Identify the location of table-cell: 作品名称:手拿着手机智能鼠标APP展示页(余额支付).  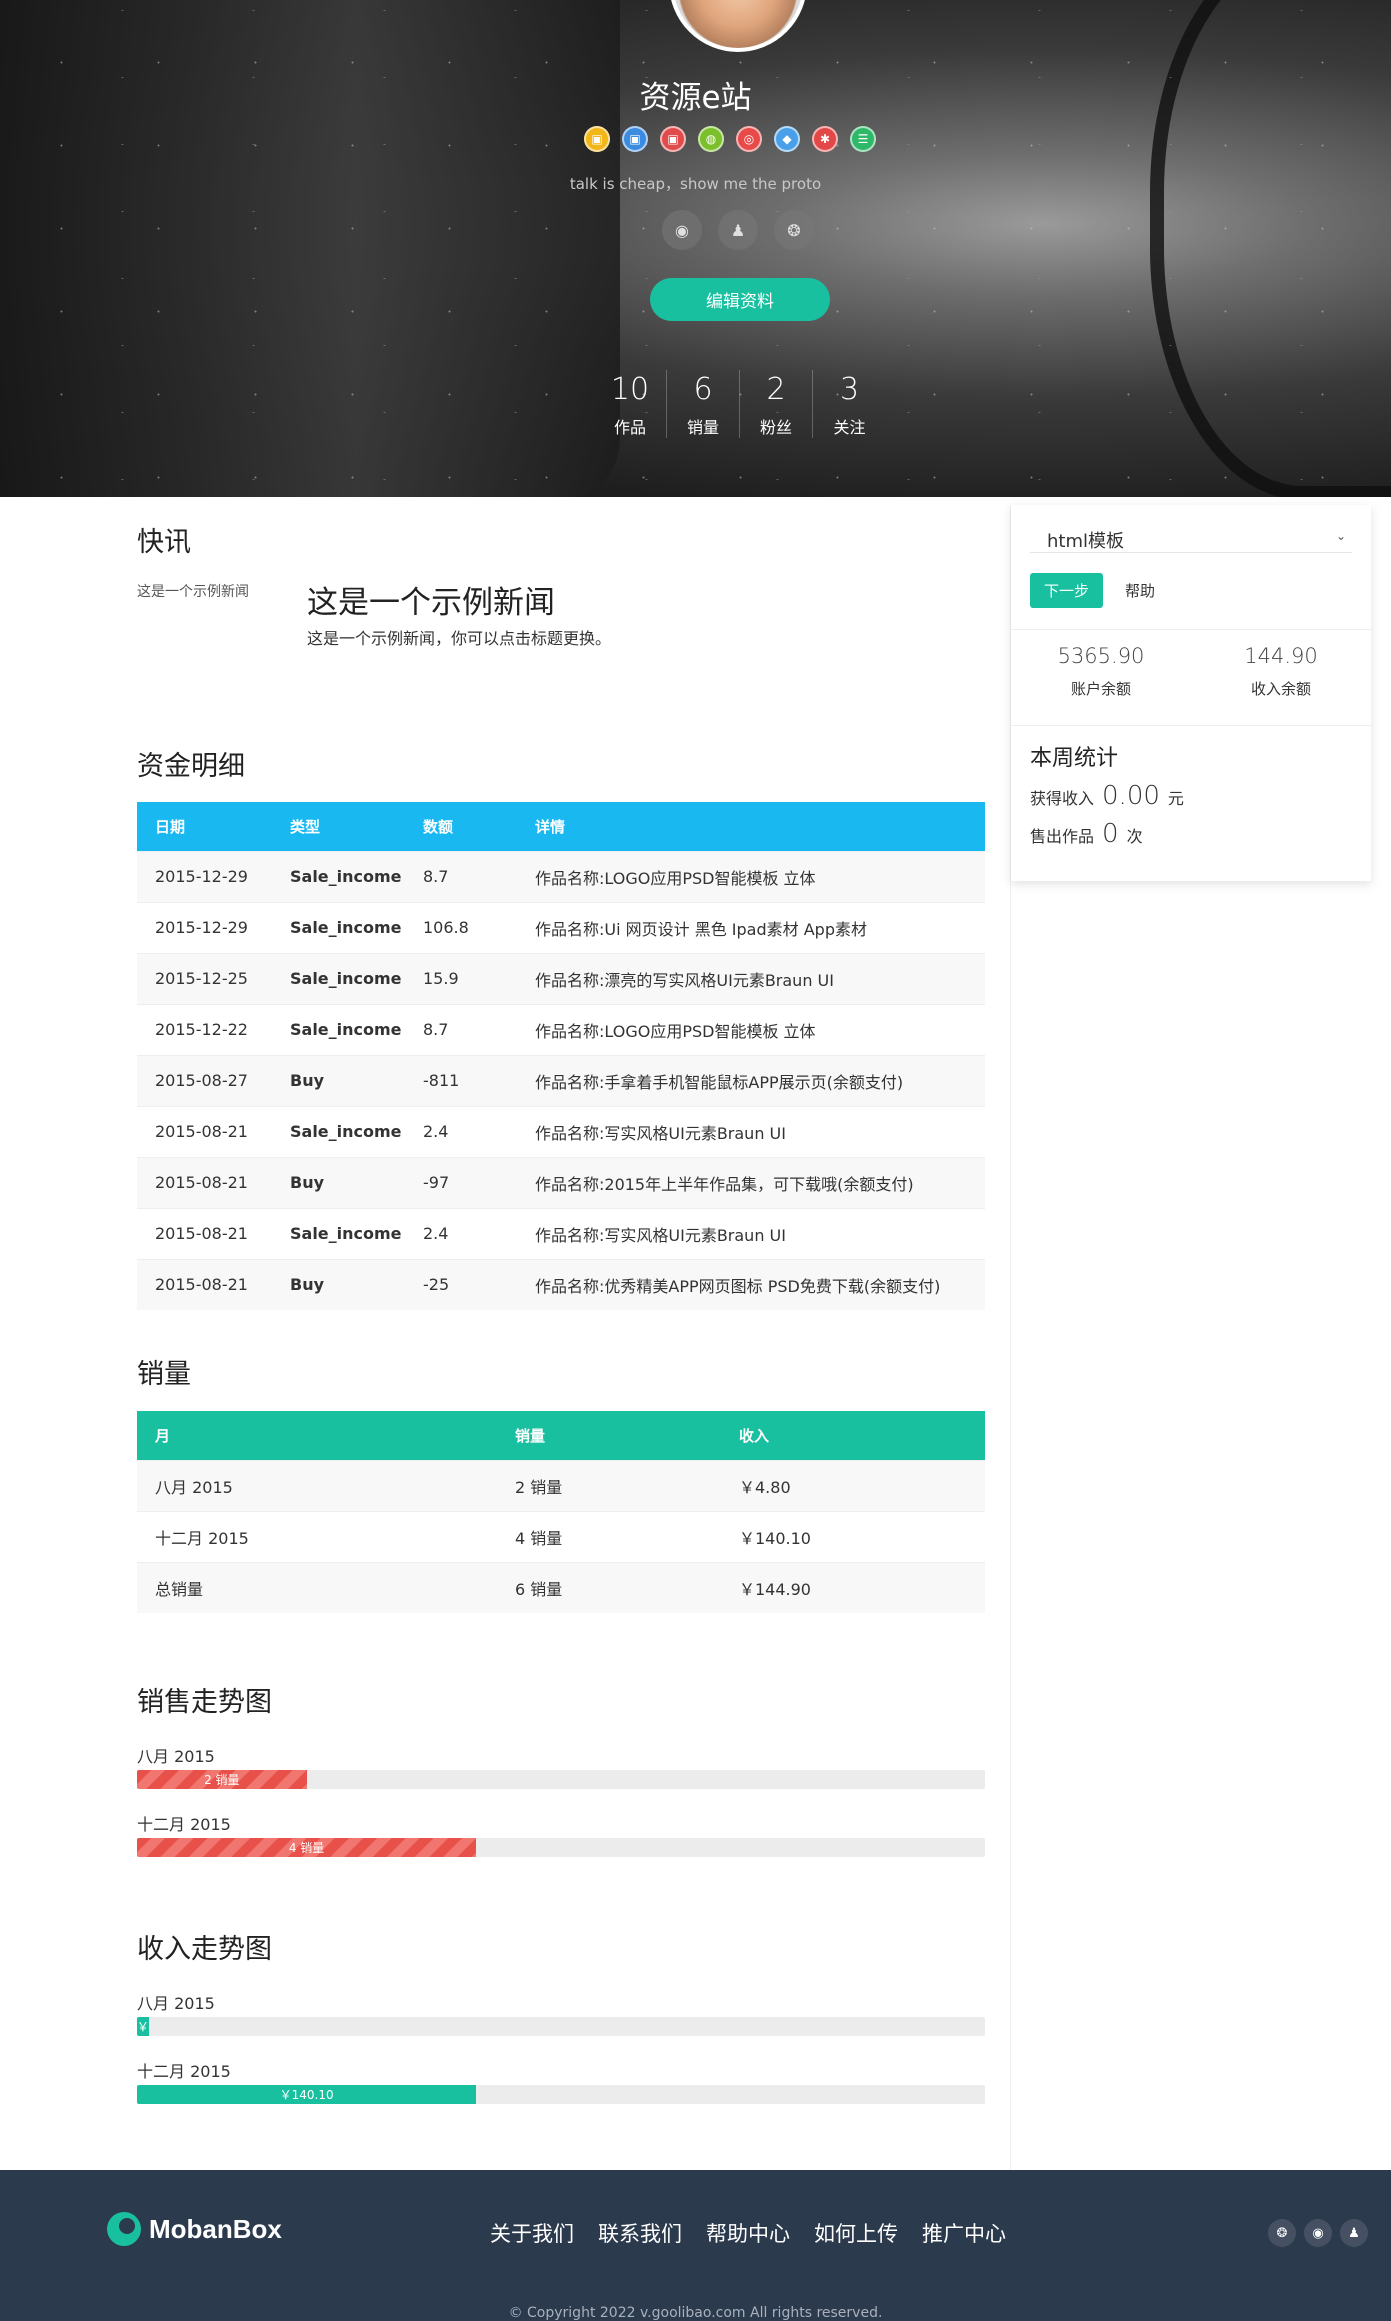
(751, 1080).